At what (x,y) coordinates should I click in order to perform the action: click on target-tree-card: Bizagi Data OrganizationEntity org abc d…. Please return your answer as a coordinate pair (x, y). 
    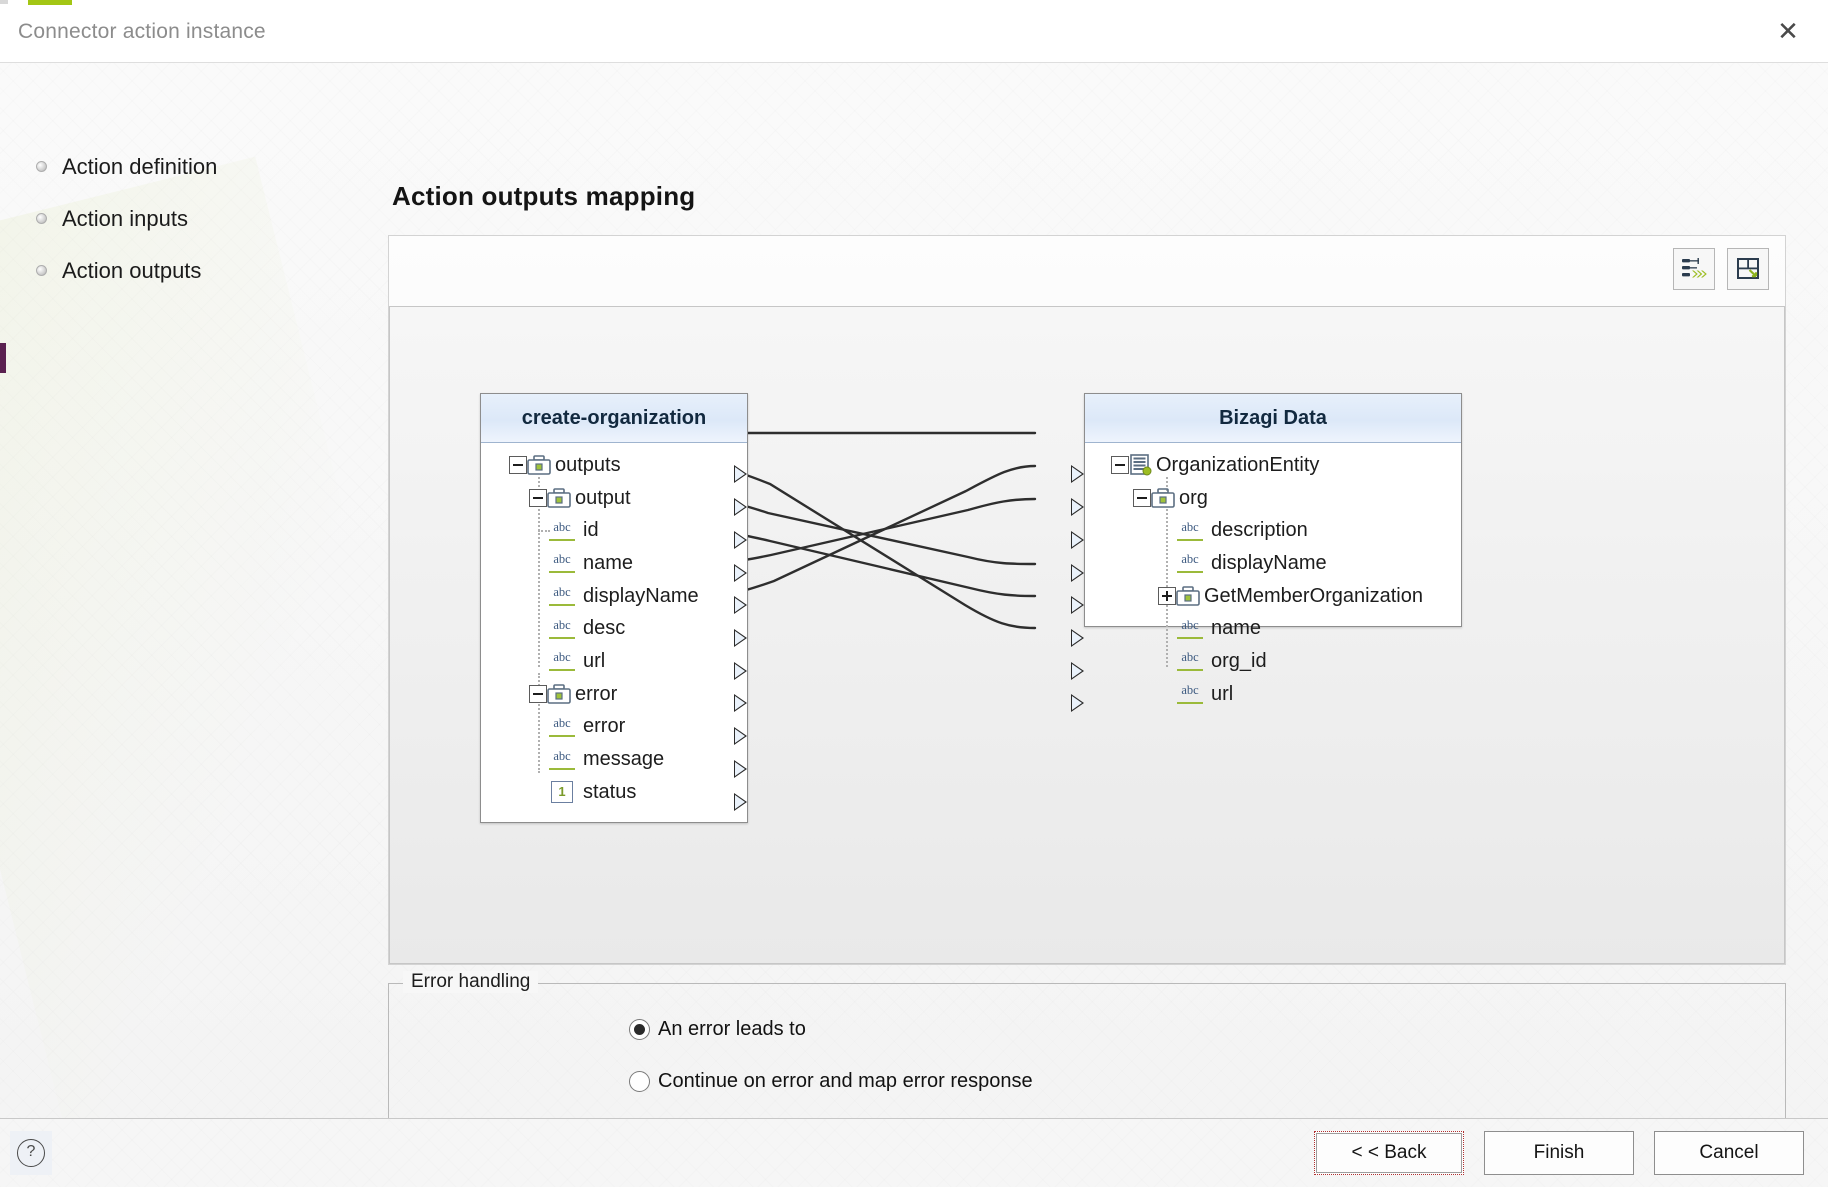
    Looking at the image, I should click on (1266, 552).